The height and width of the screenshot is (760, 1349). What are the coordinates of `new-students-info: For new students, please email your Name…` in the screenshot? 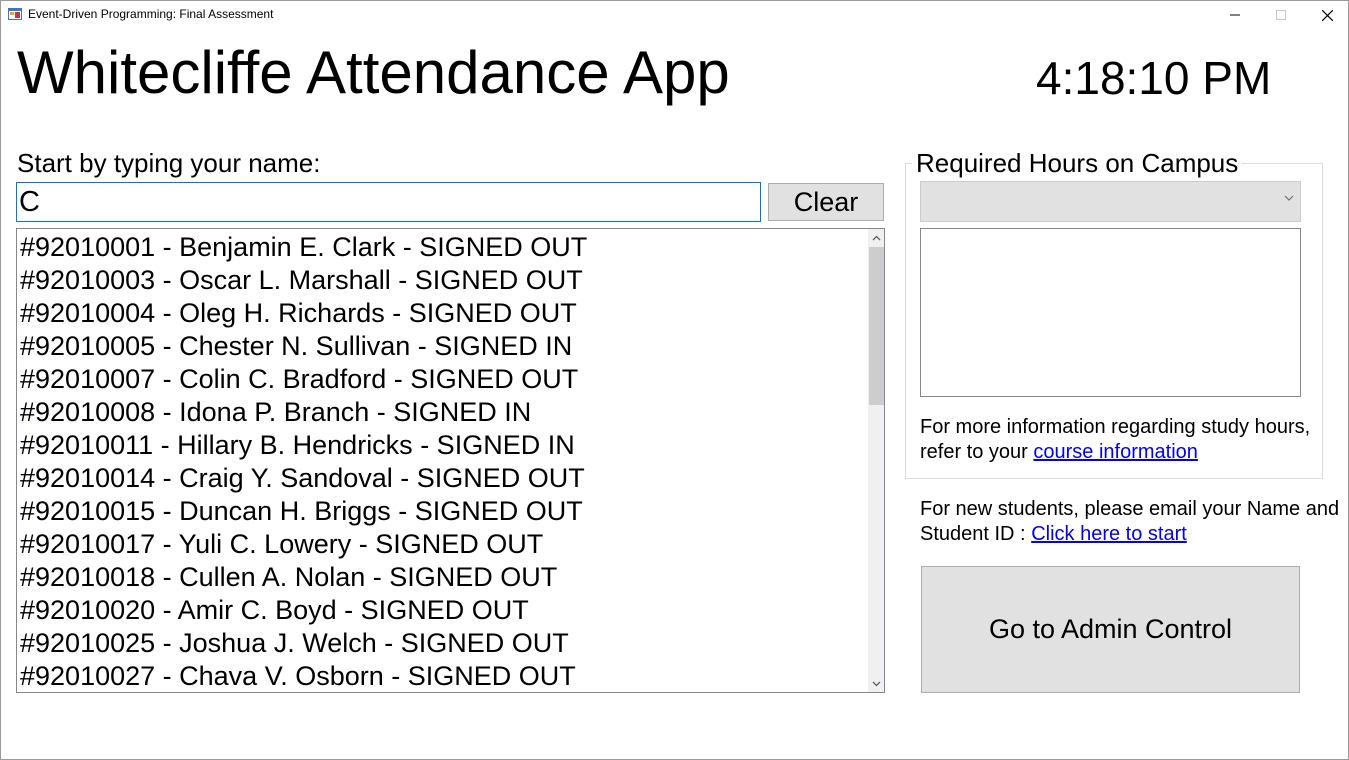 It's located at (1130, 522).